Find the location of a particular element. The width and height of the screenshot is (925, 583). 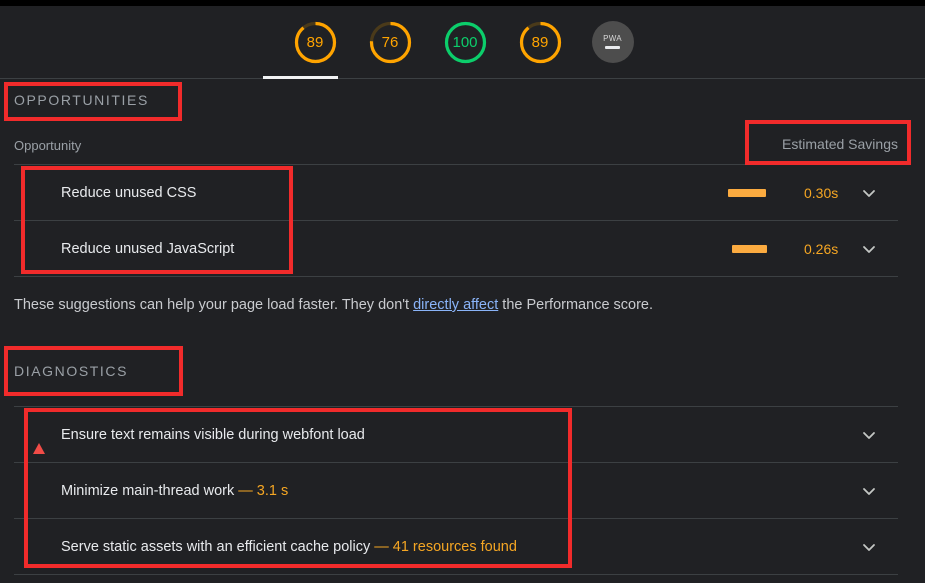

triangle-icon is located at coordinates (39, 440).